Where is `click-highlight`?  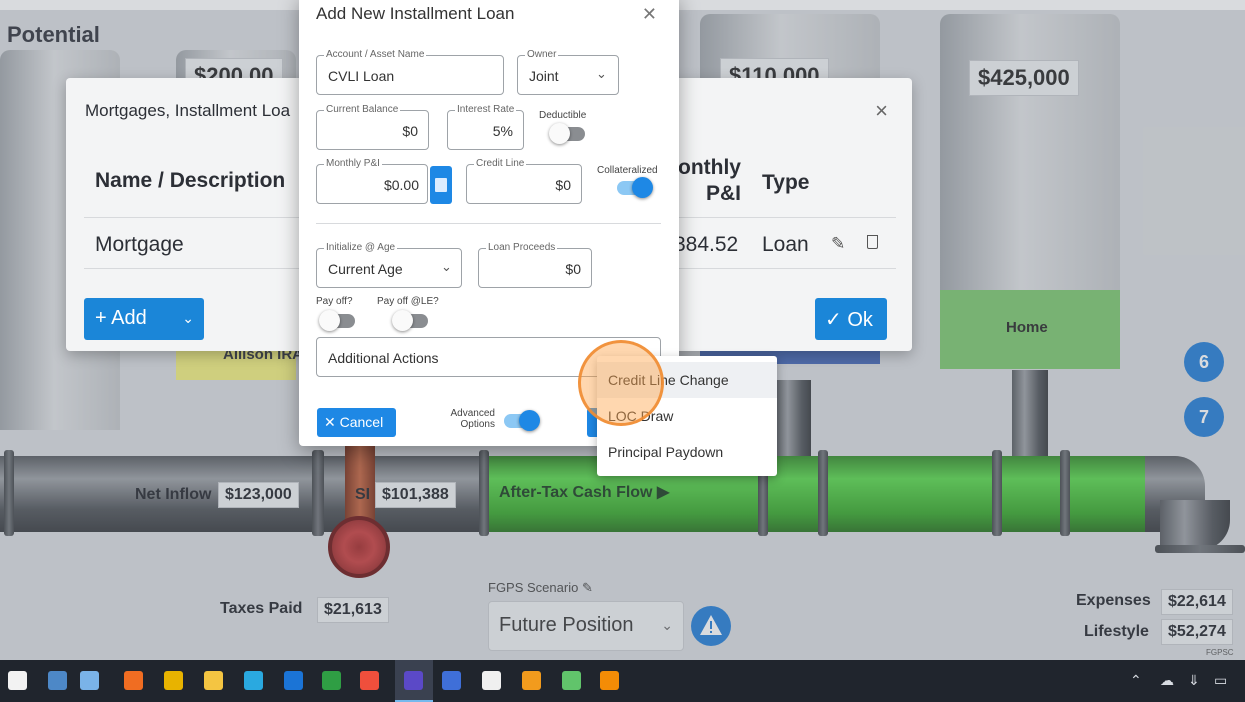 click-highlight is located at coordinates (621, 383).